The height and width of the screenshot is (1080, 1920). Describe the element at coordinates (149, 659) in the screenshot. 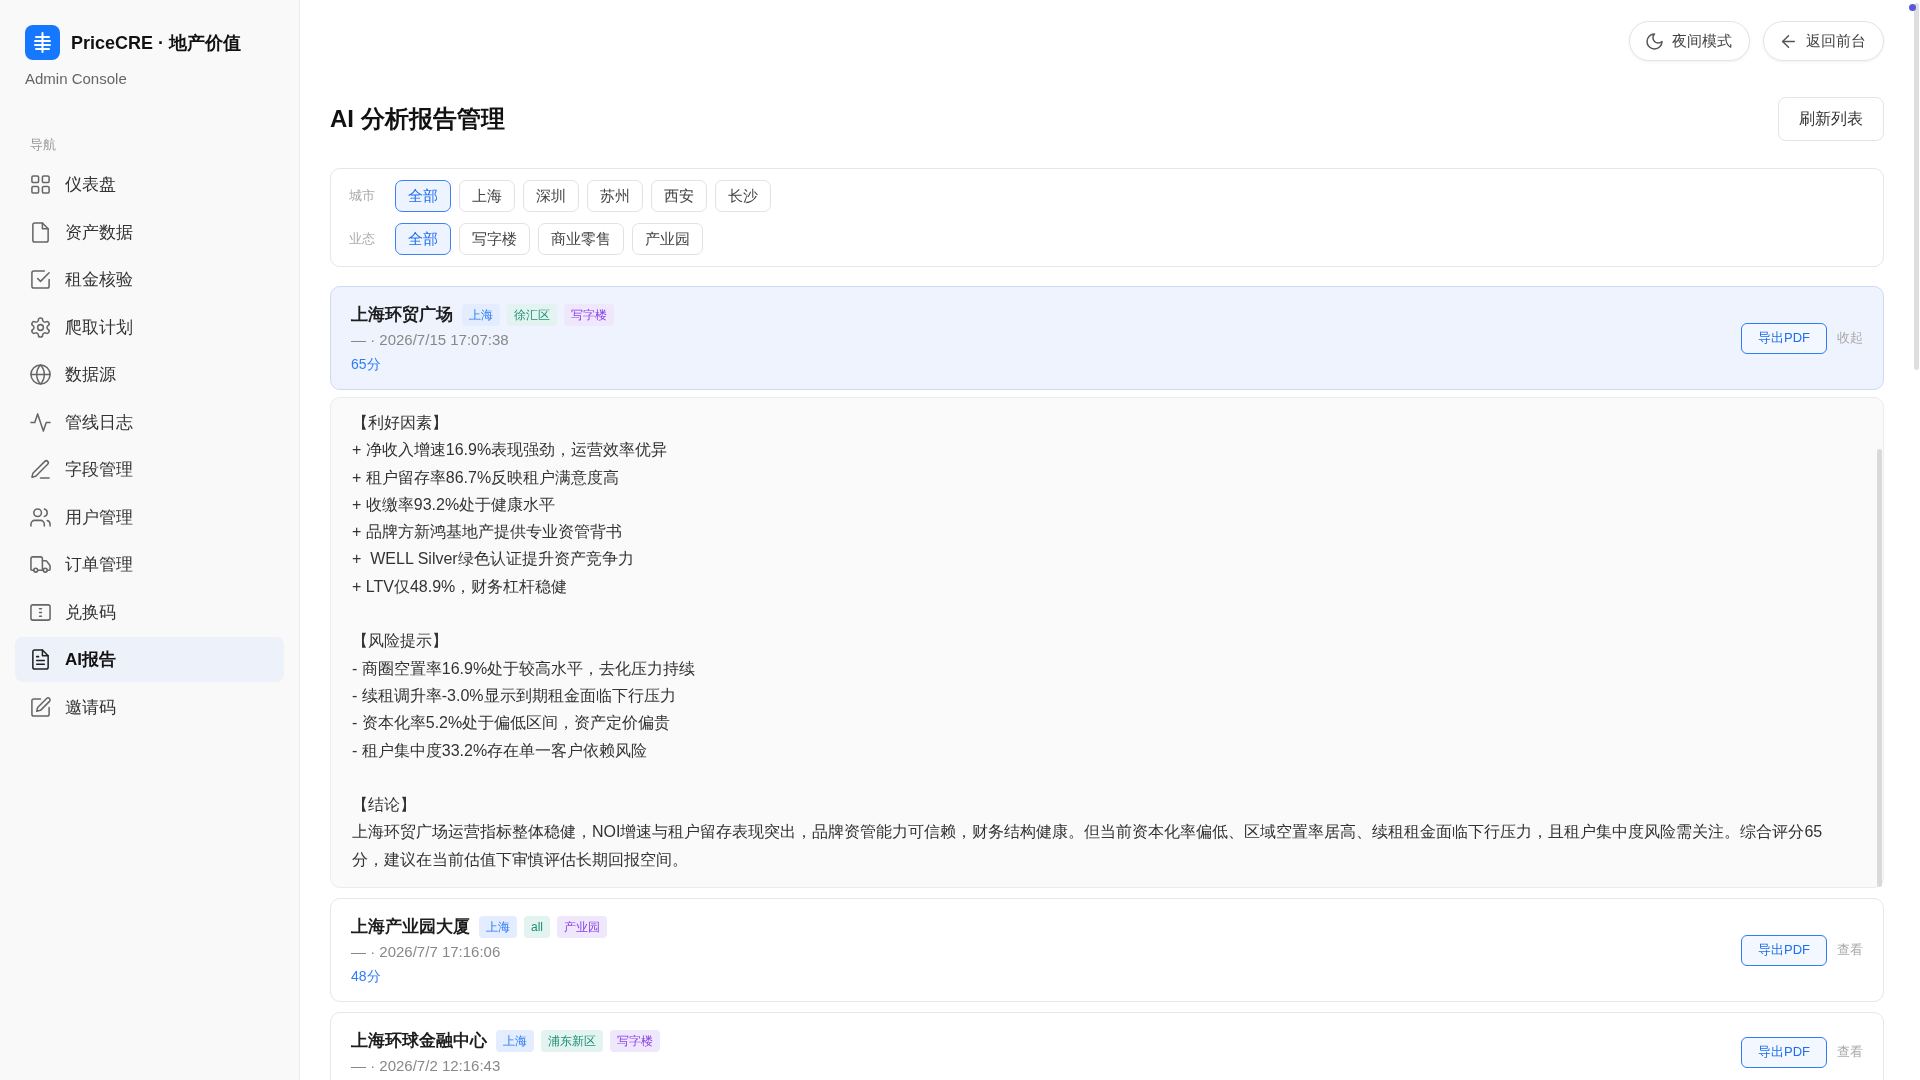

I see `nav-item: AI报告` at that location.